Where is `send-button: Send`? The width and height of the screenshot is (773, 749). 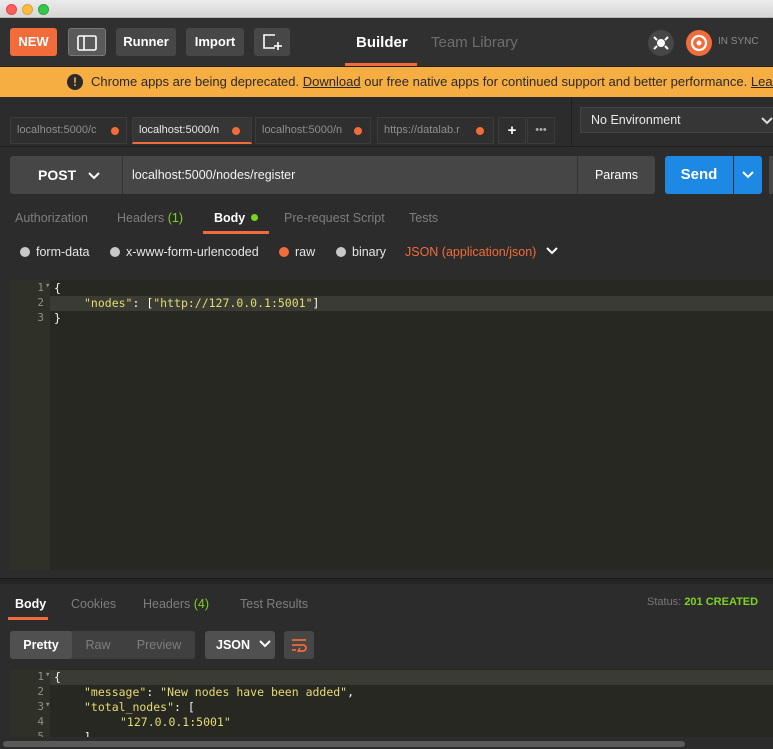
send-button: Send is located at coordinates (699, 175).